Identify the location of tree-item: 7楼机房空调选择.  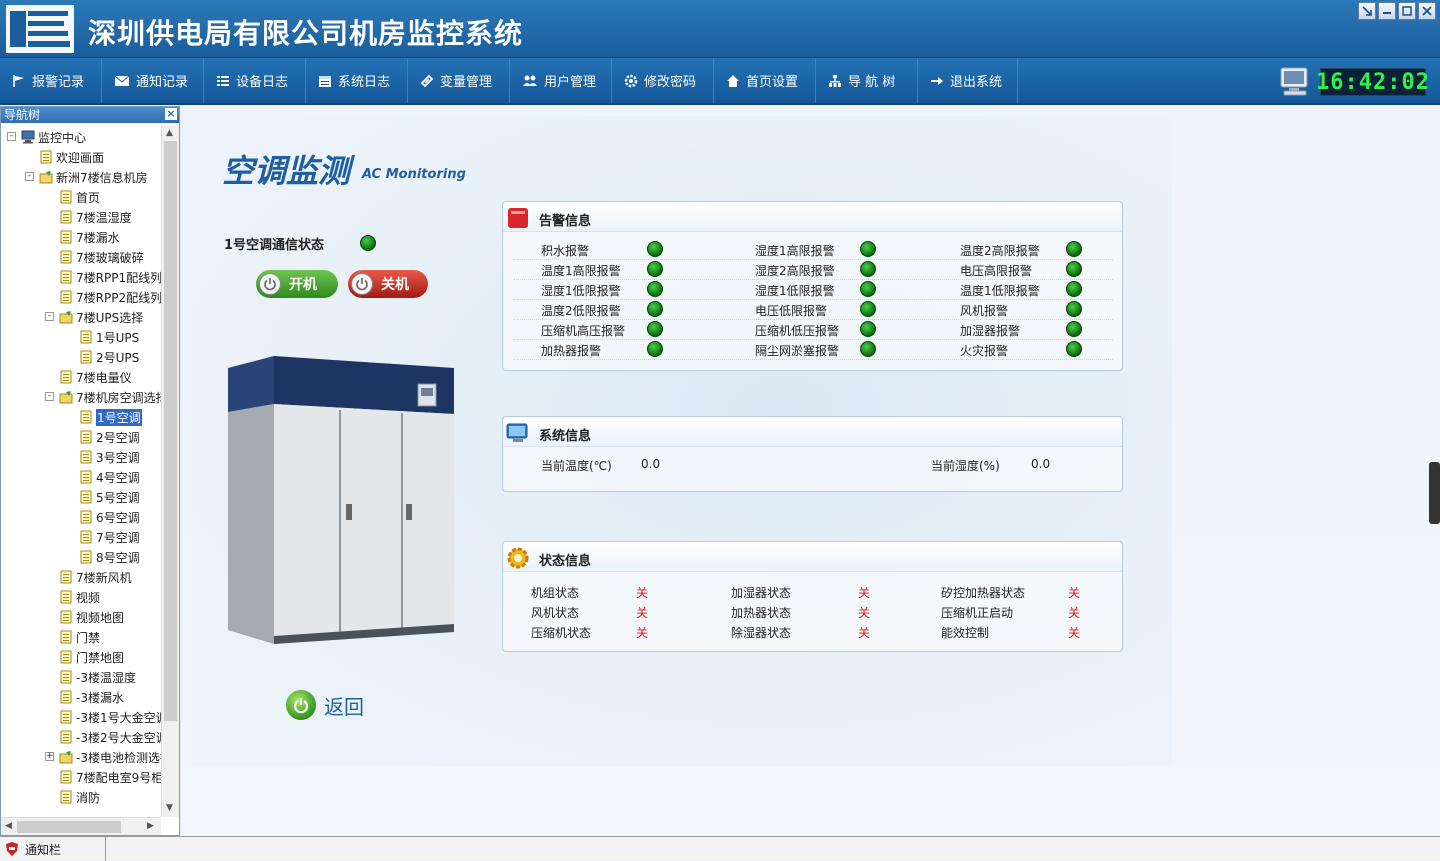
(110, 397).